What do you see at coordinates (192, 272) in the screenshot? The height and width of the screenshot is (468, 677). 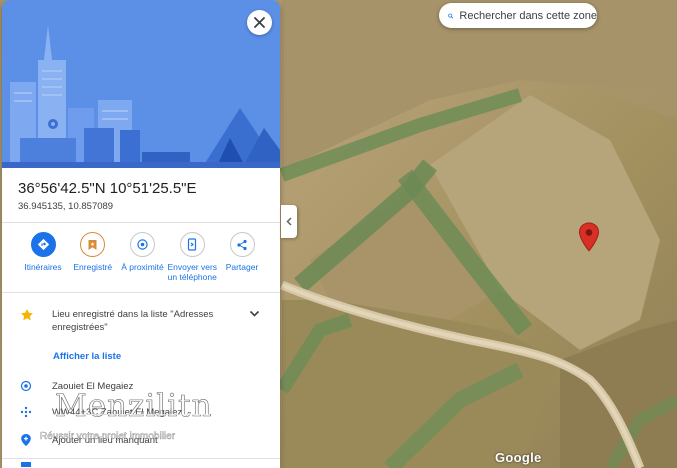 I see `send-to-phone-label: Envoyer vers un téléphone` at bounding box center [192, 272].